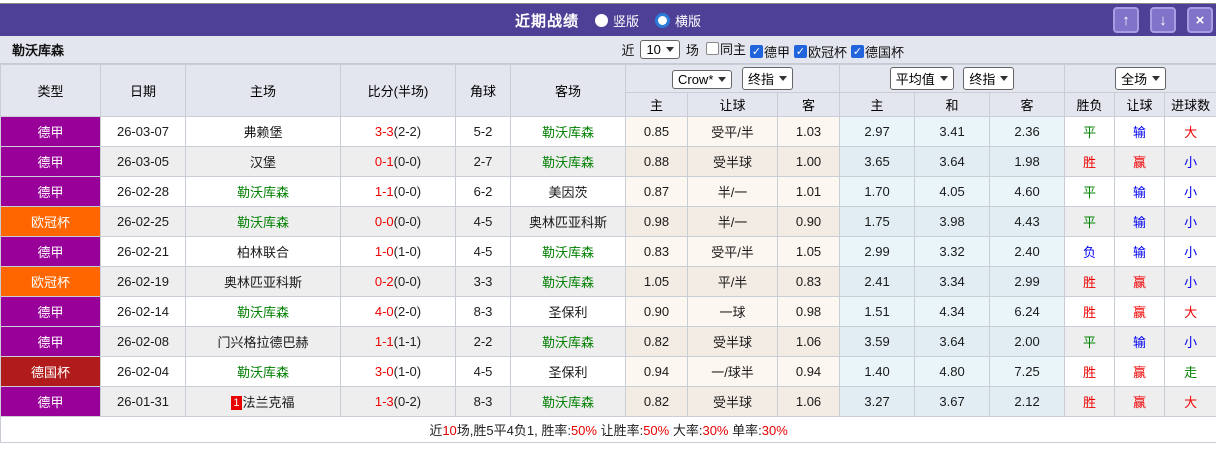  Describe the element at coordinates (1027, 221) in the screenshot. I see `avg-away-cell: 4.43` at that location.